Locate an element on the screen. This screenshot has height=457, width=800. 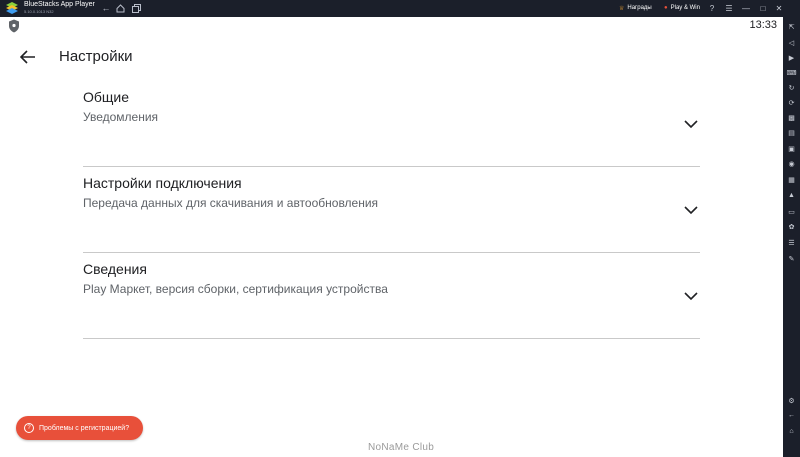
resize-icon: ▭ is located at coordinates (791, 211).